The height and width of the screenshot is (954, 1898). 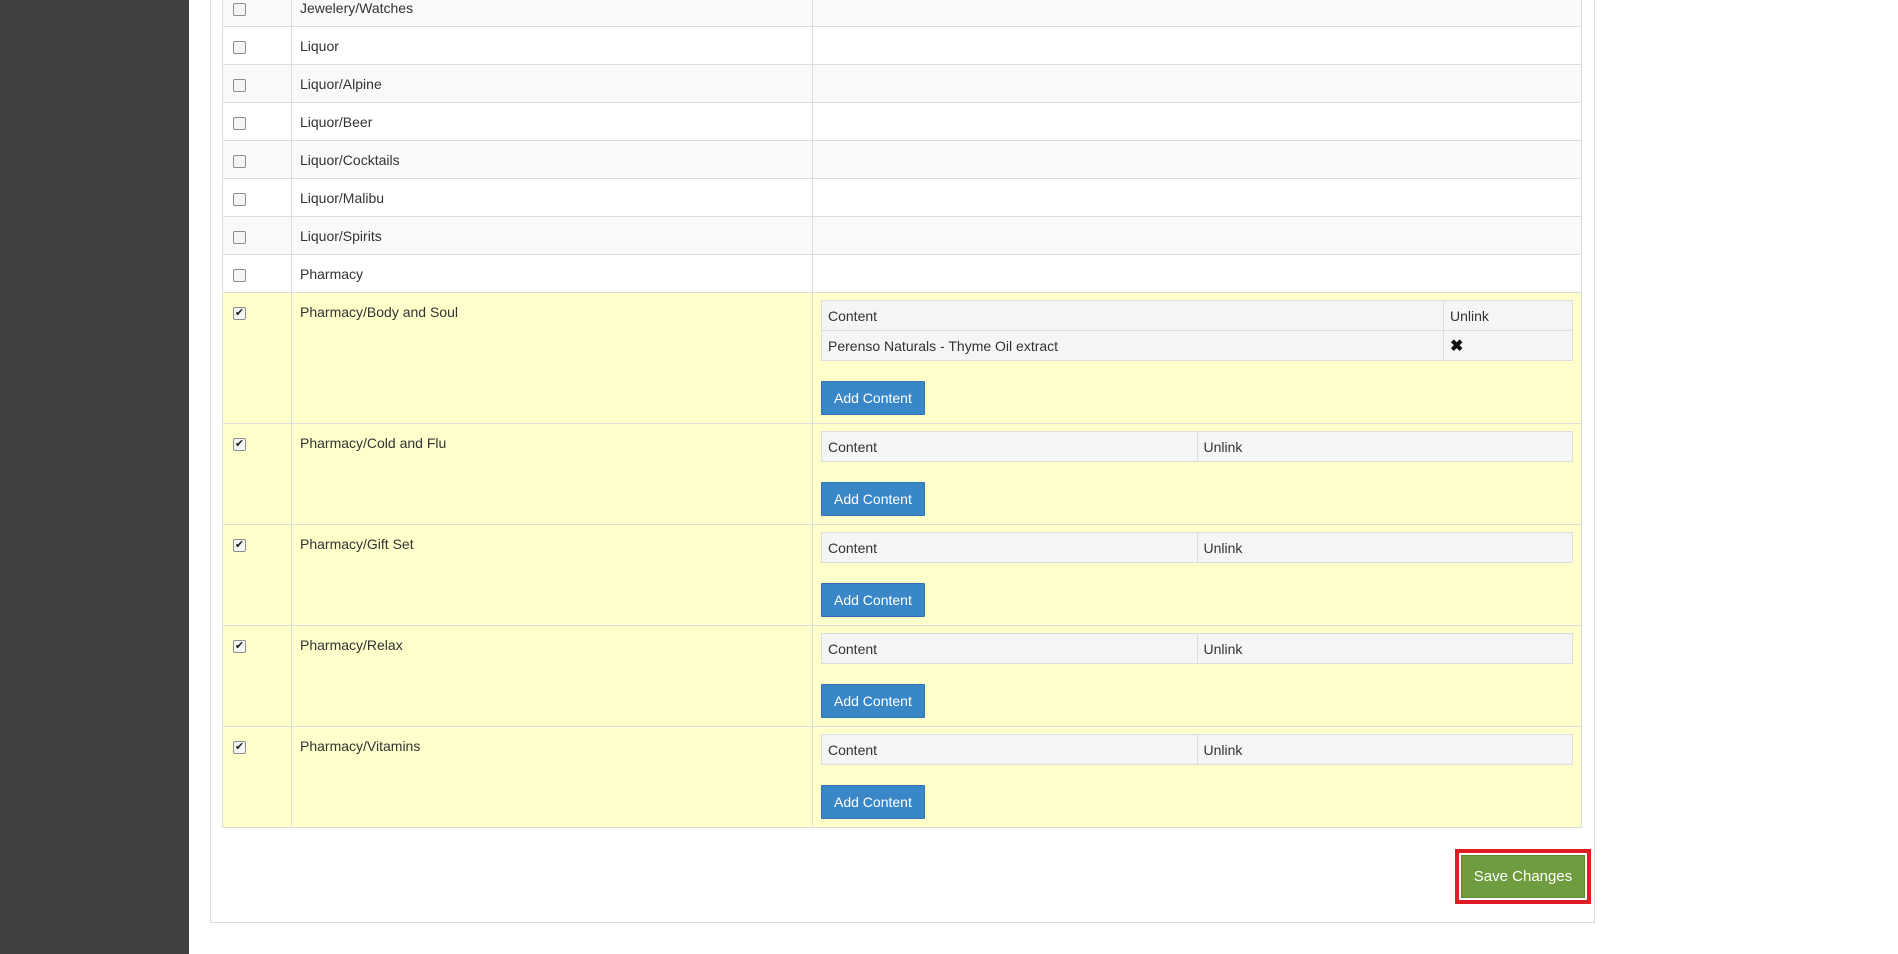 What do you see at coordinates (360, 746) in the screenshot?
I see `category-name: Pharmacy/Vitamins` at bounding box center [360, 746].